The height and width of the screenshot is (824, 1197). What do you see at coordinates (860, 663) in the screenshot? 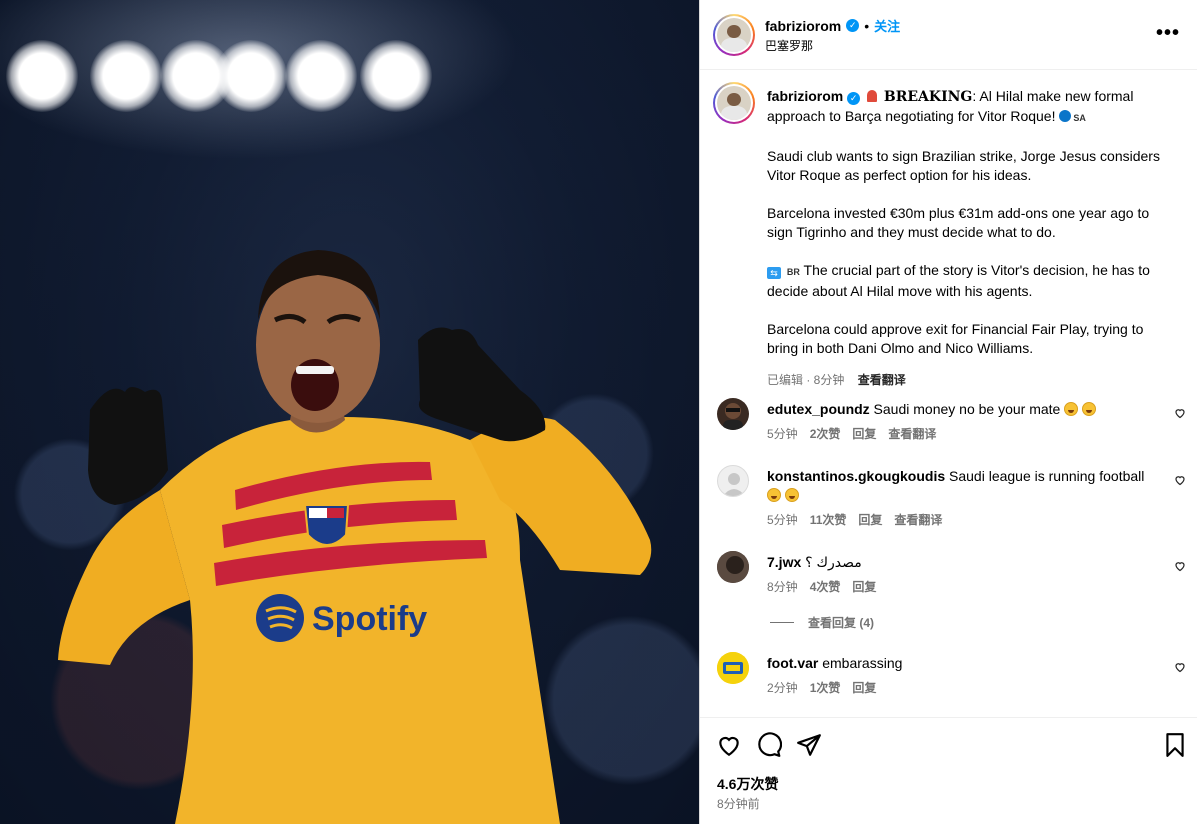
I see `comment-body: embarassing` at bounding box center [860, 663].